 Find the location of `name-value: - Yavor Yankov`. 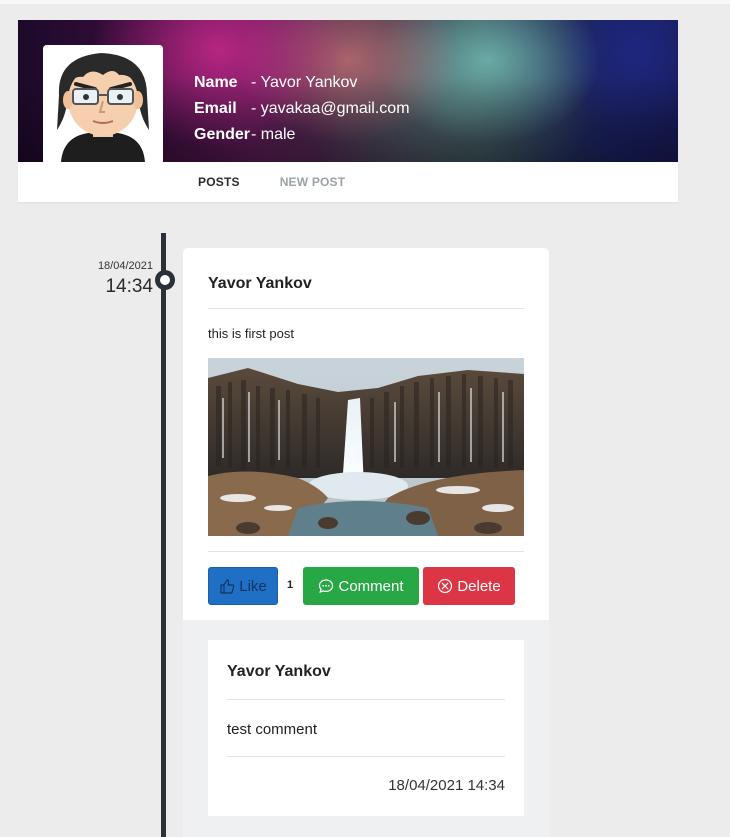

name-value: - Yavor Yankov is located at coordinates (304, 82).